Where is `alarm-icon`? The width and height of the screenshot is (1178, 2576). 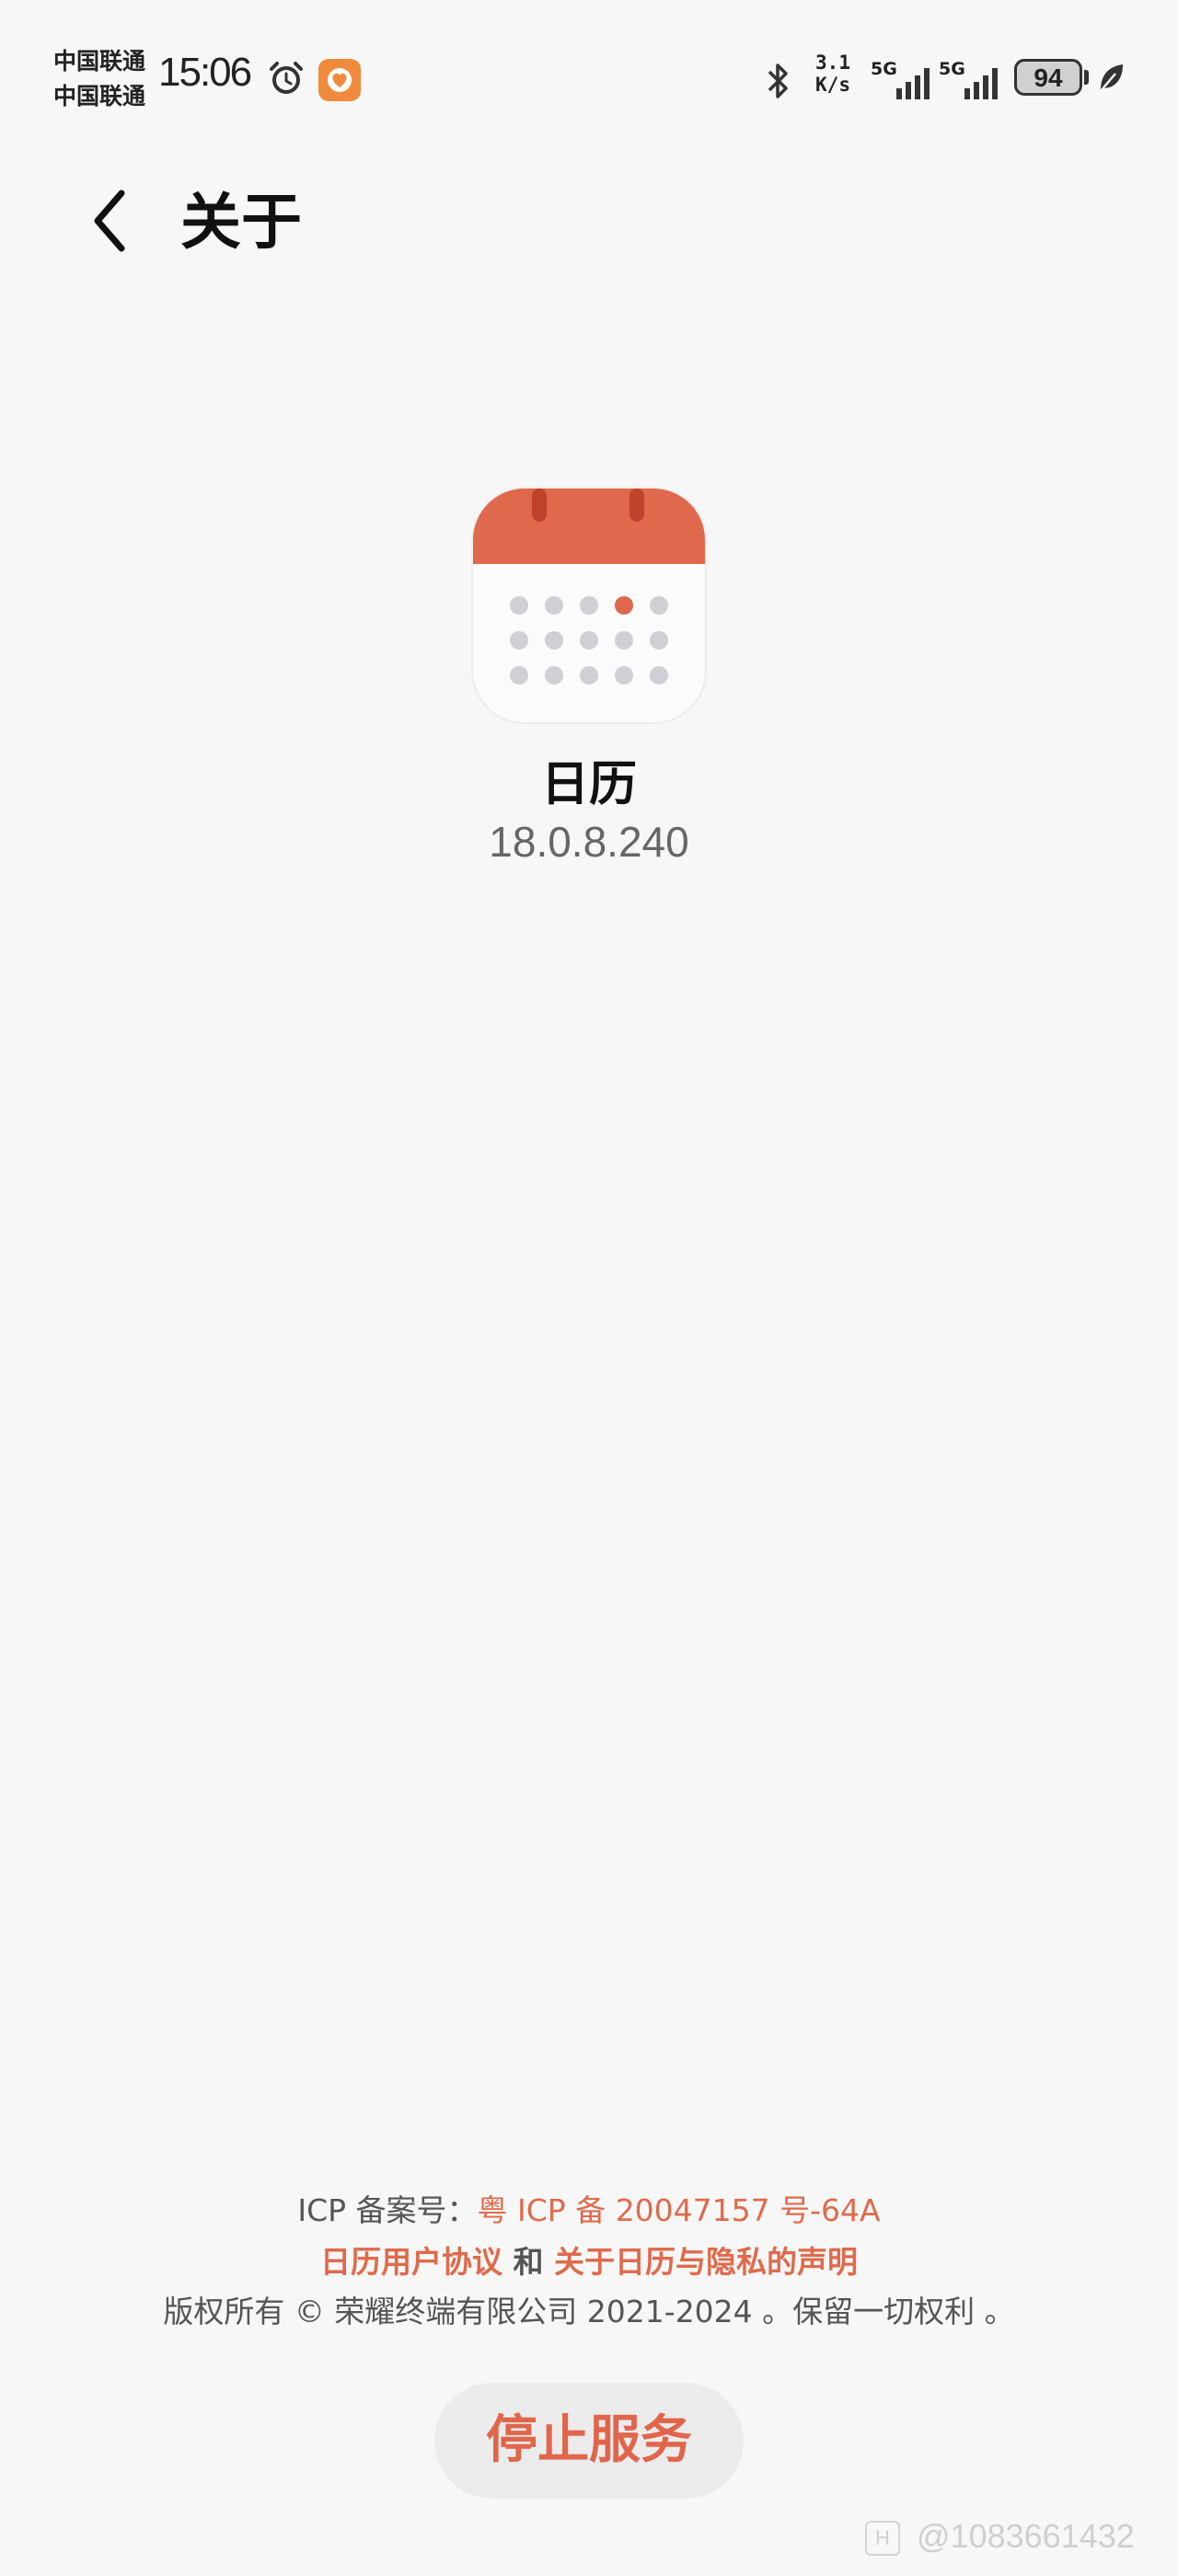 alarm-icon is located at coordinates (286, 78).